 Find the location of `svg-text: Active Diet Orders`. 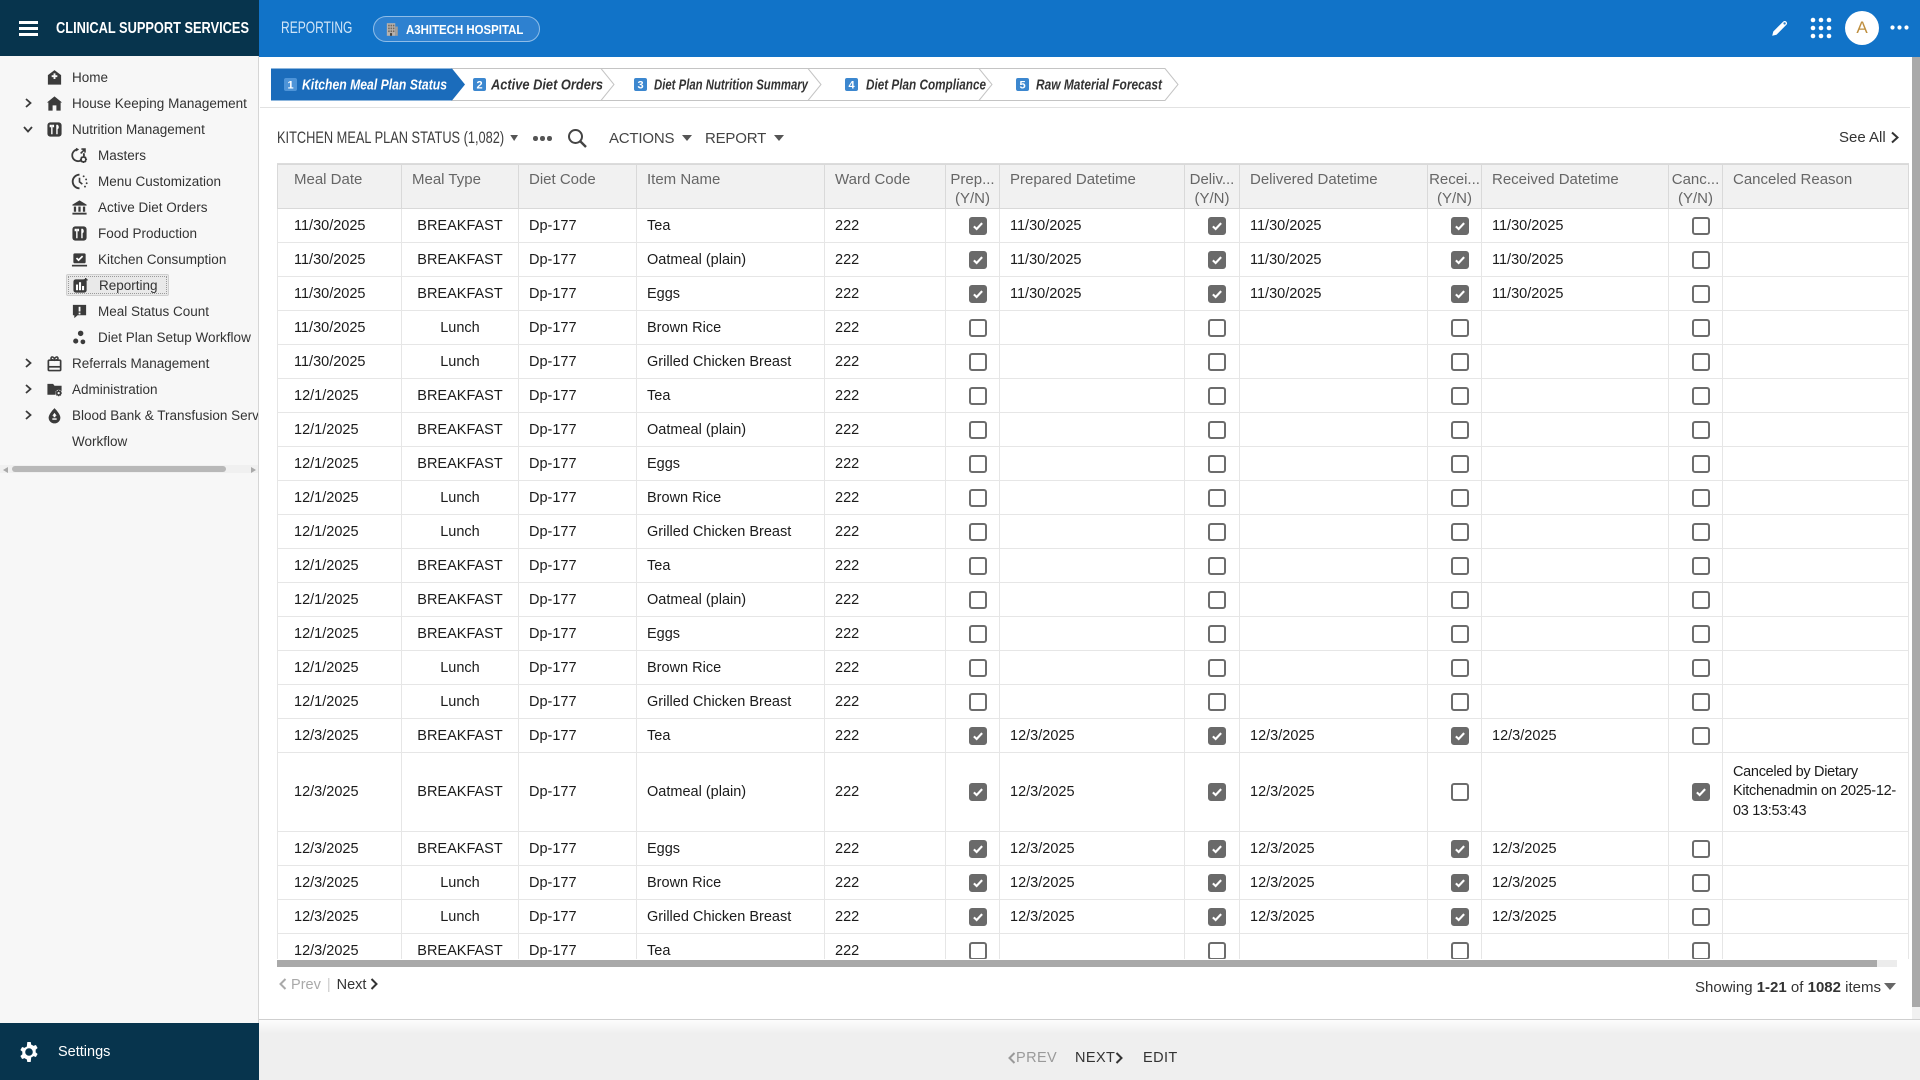

svg-text: Active Diet Orders is located at coordinates (546, 85).